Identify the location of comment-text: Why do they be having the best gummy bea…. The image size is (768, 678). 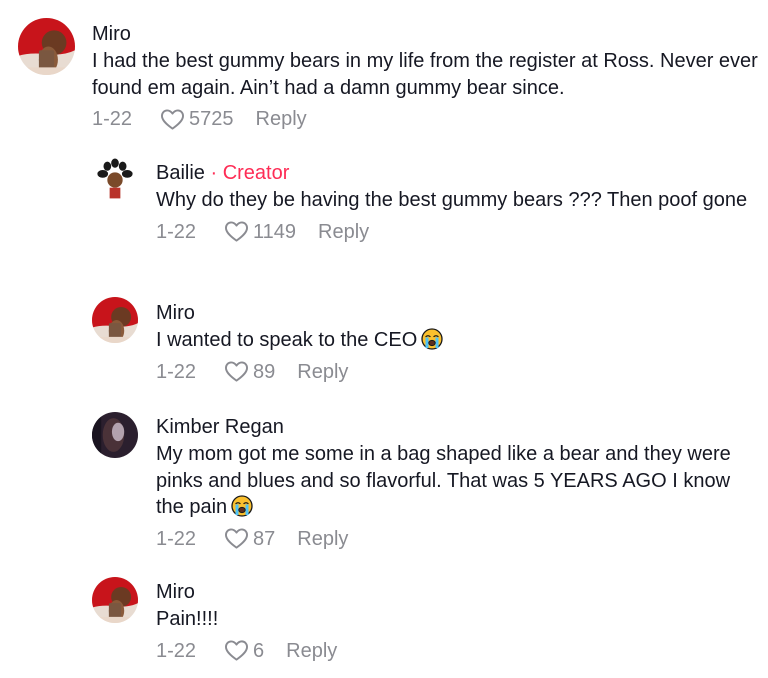
(452, 200).